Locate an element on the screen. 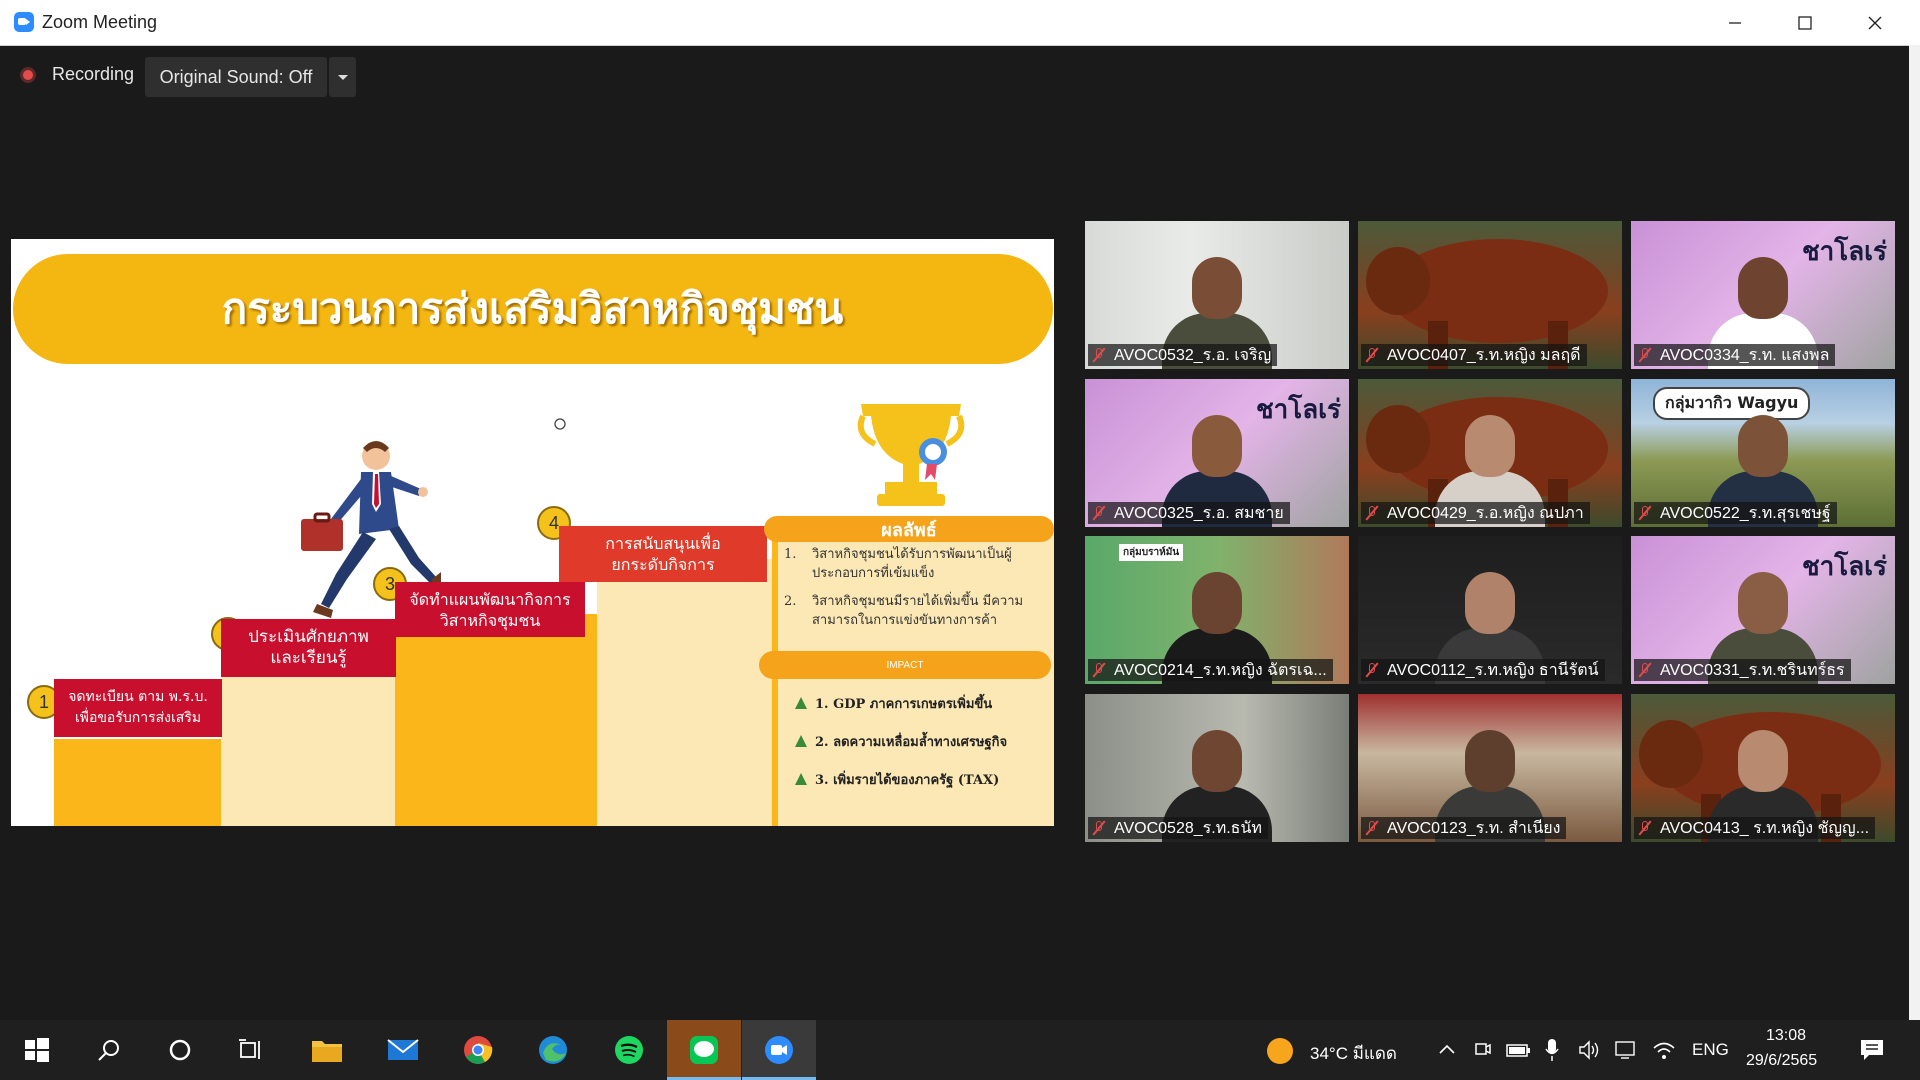 The height and width of the screenshot is (1080, 1920). spotify-icon is located at coordinates (629, 1050).